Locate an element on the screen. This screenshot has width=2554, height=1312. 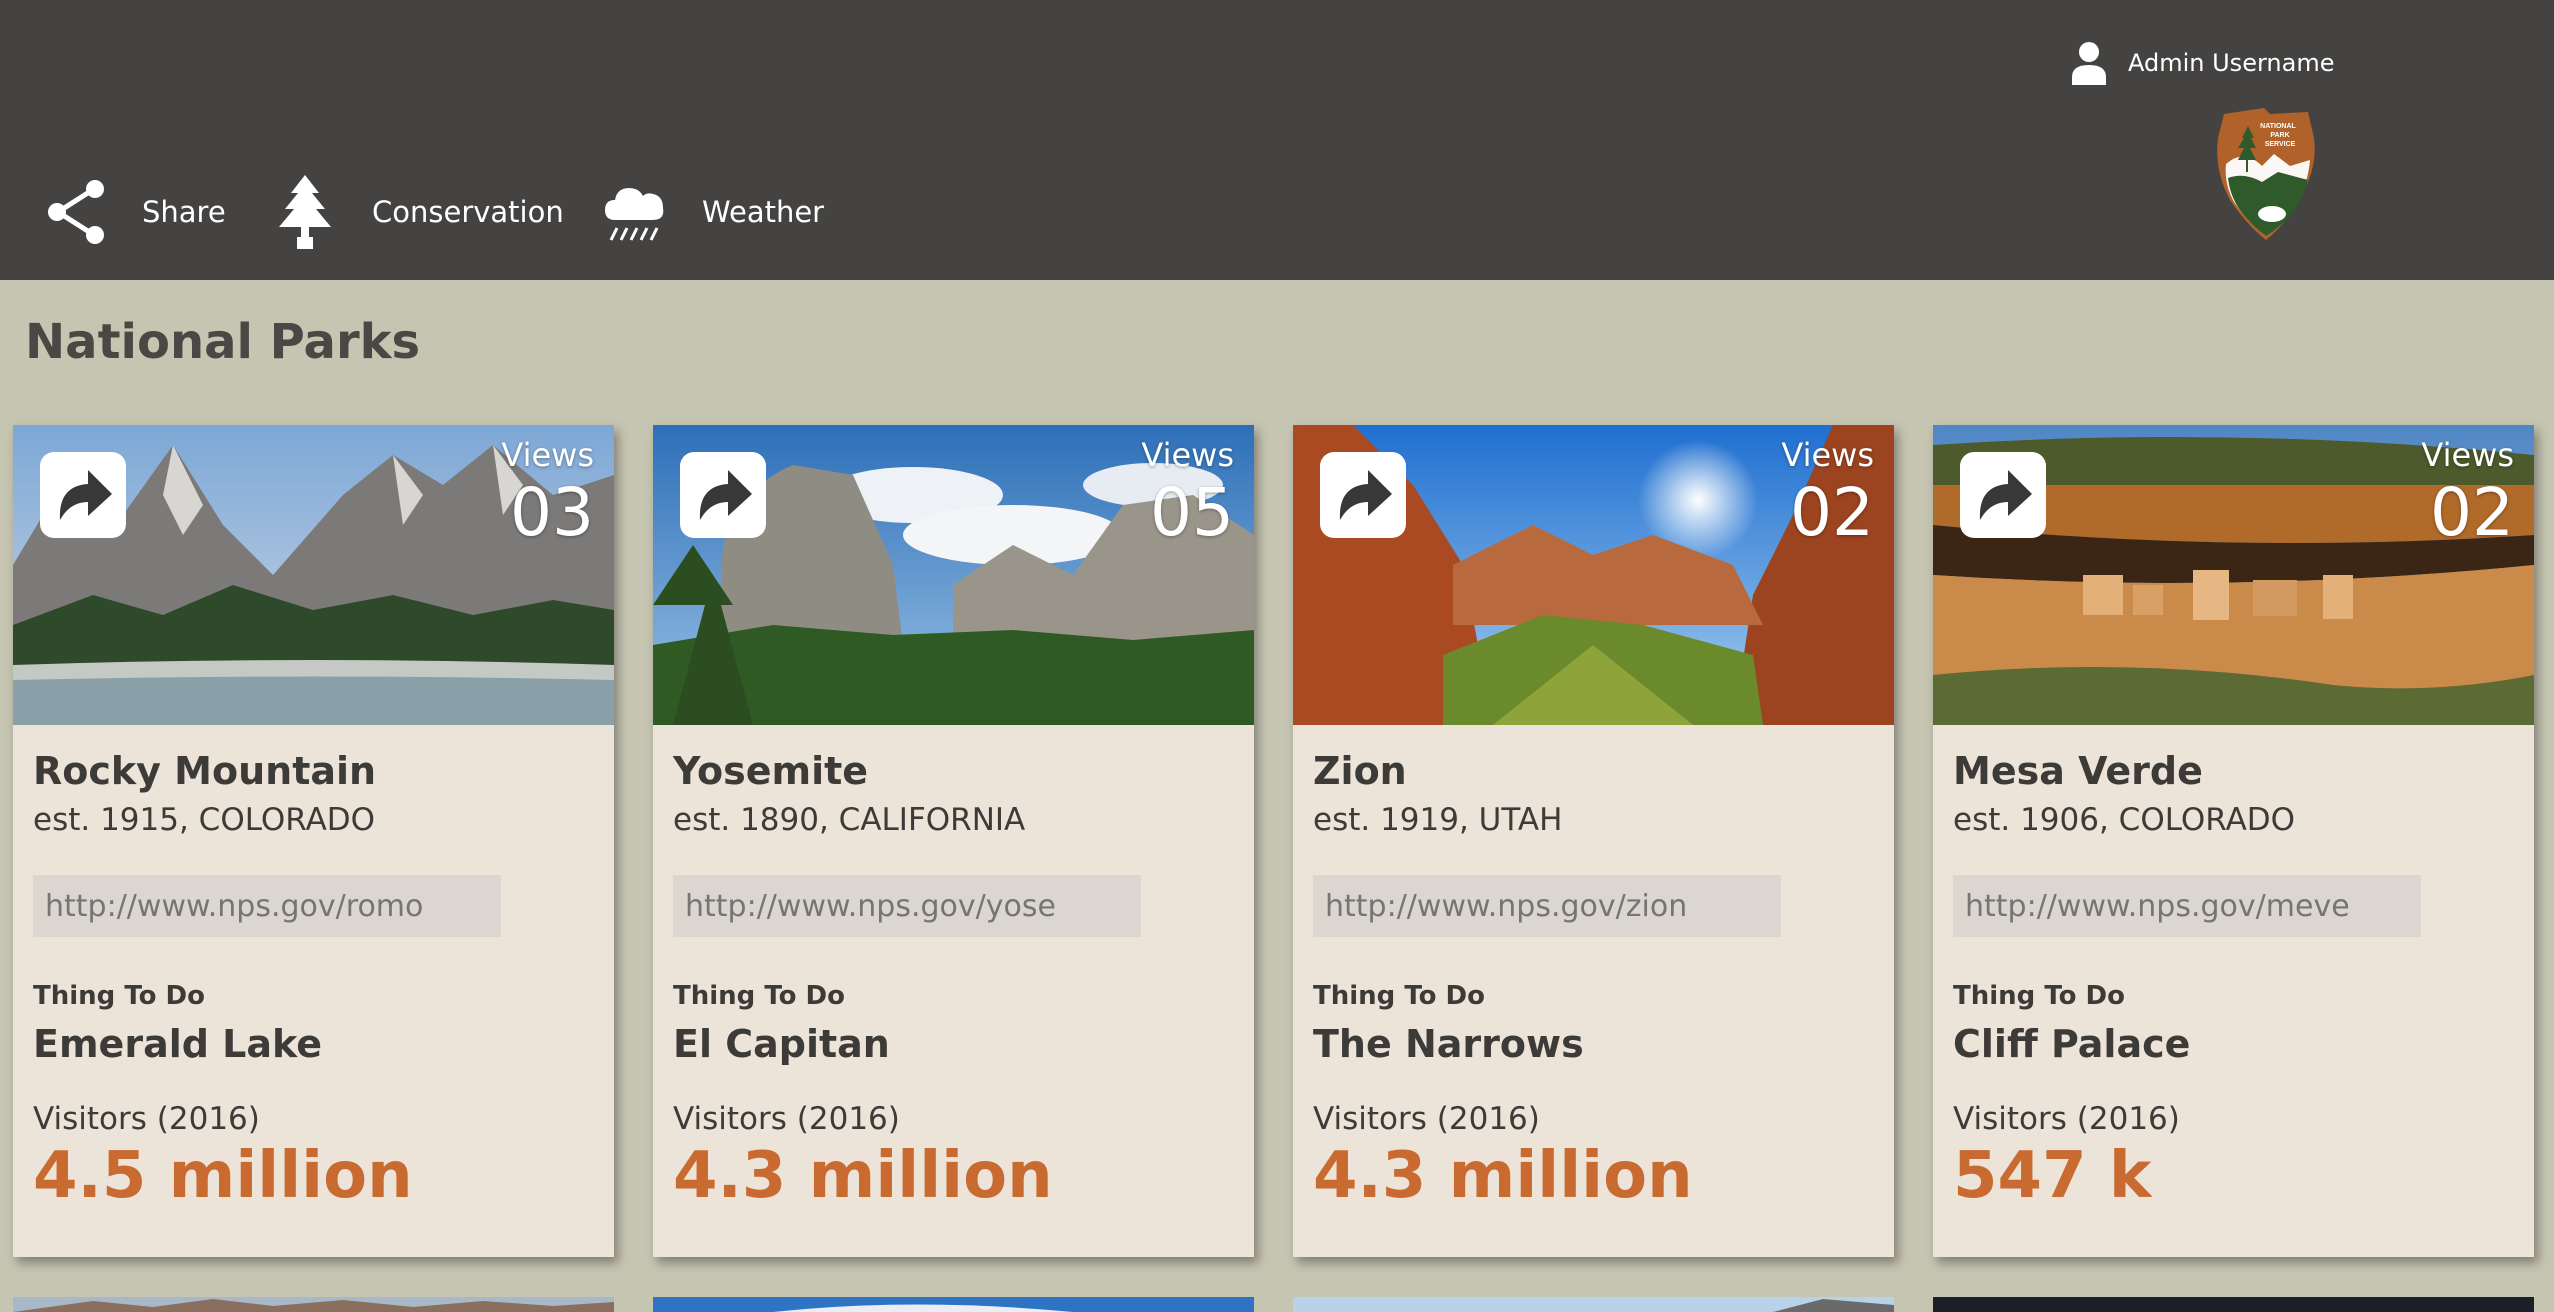
nav-weather: Weather is located at coordinates (713, 212).